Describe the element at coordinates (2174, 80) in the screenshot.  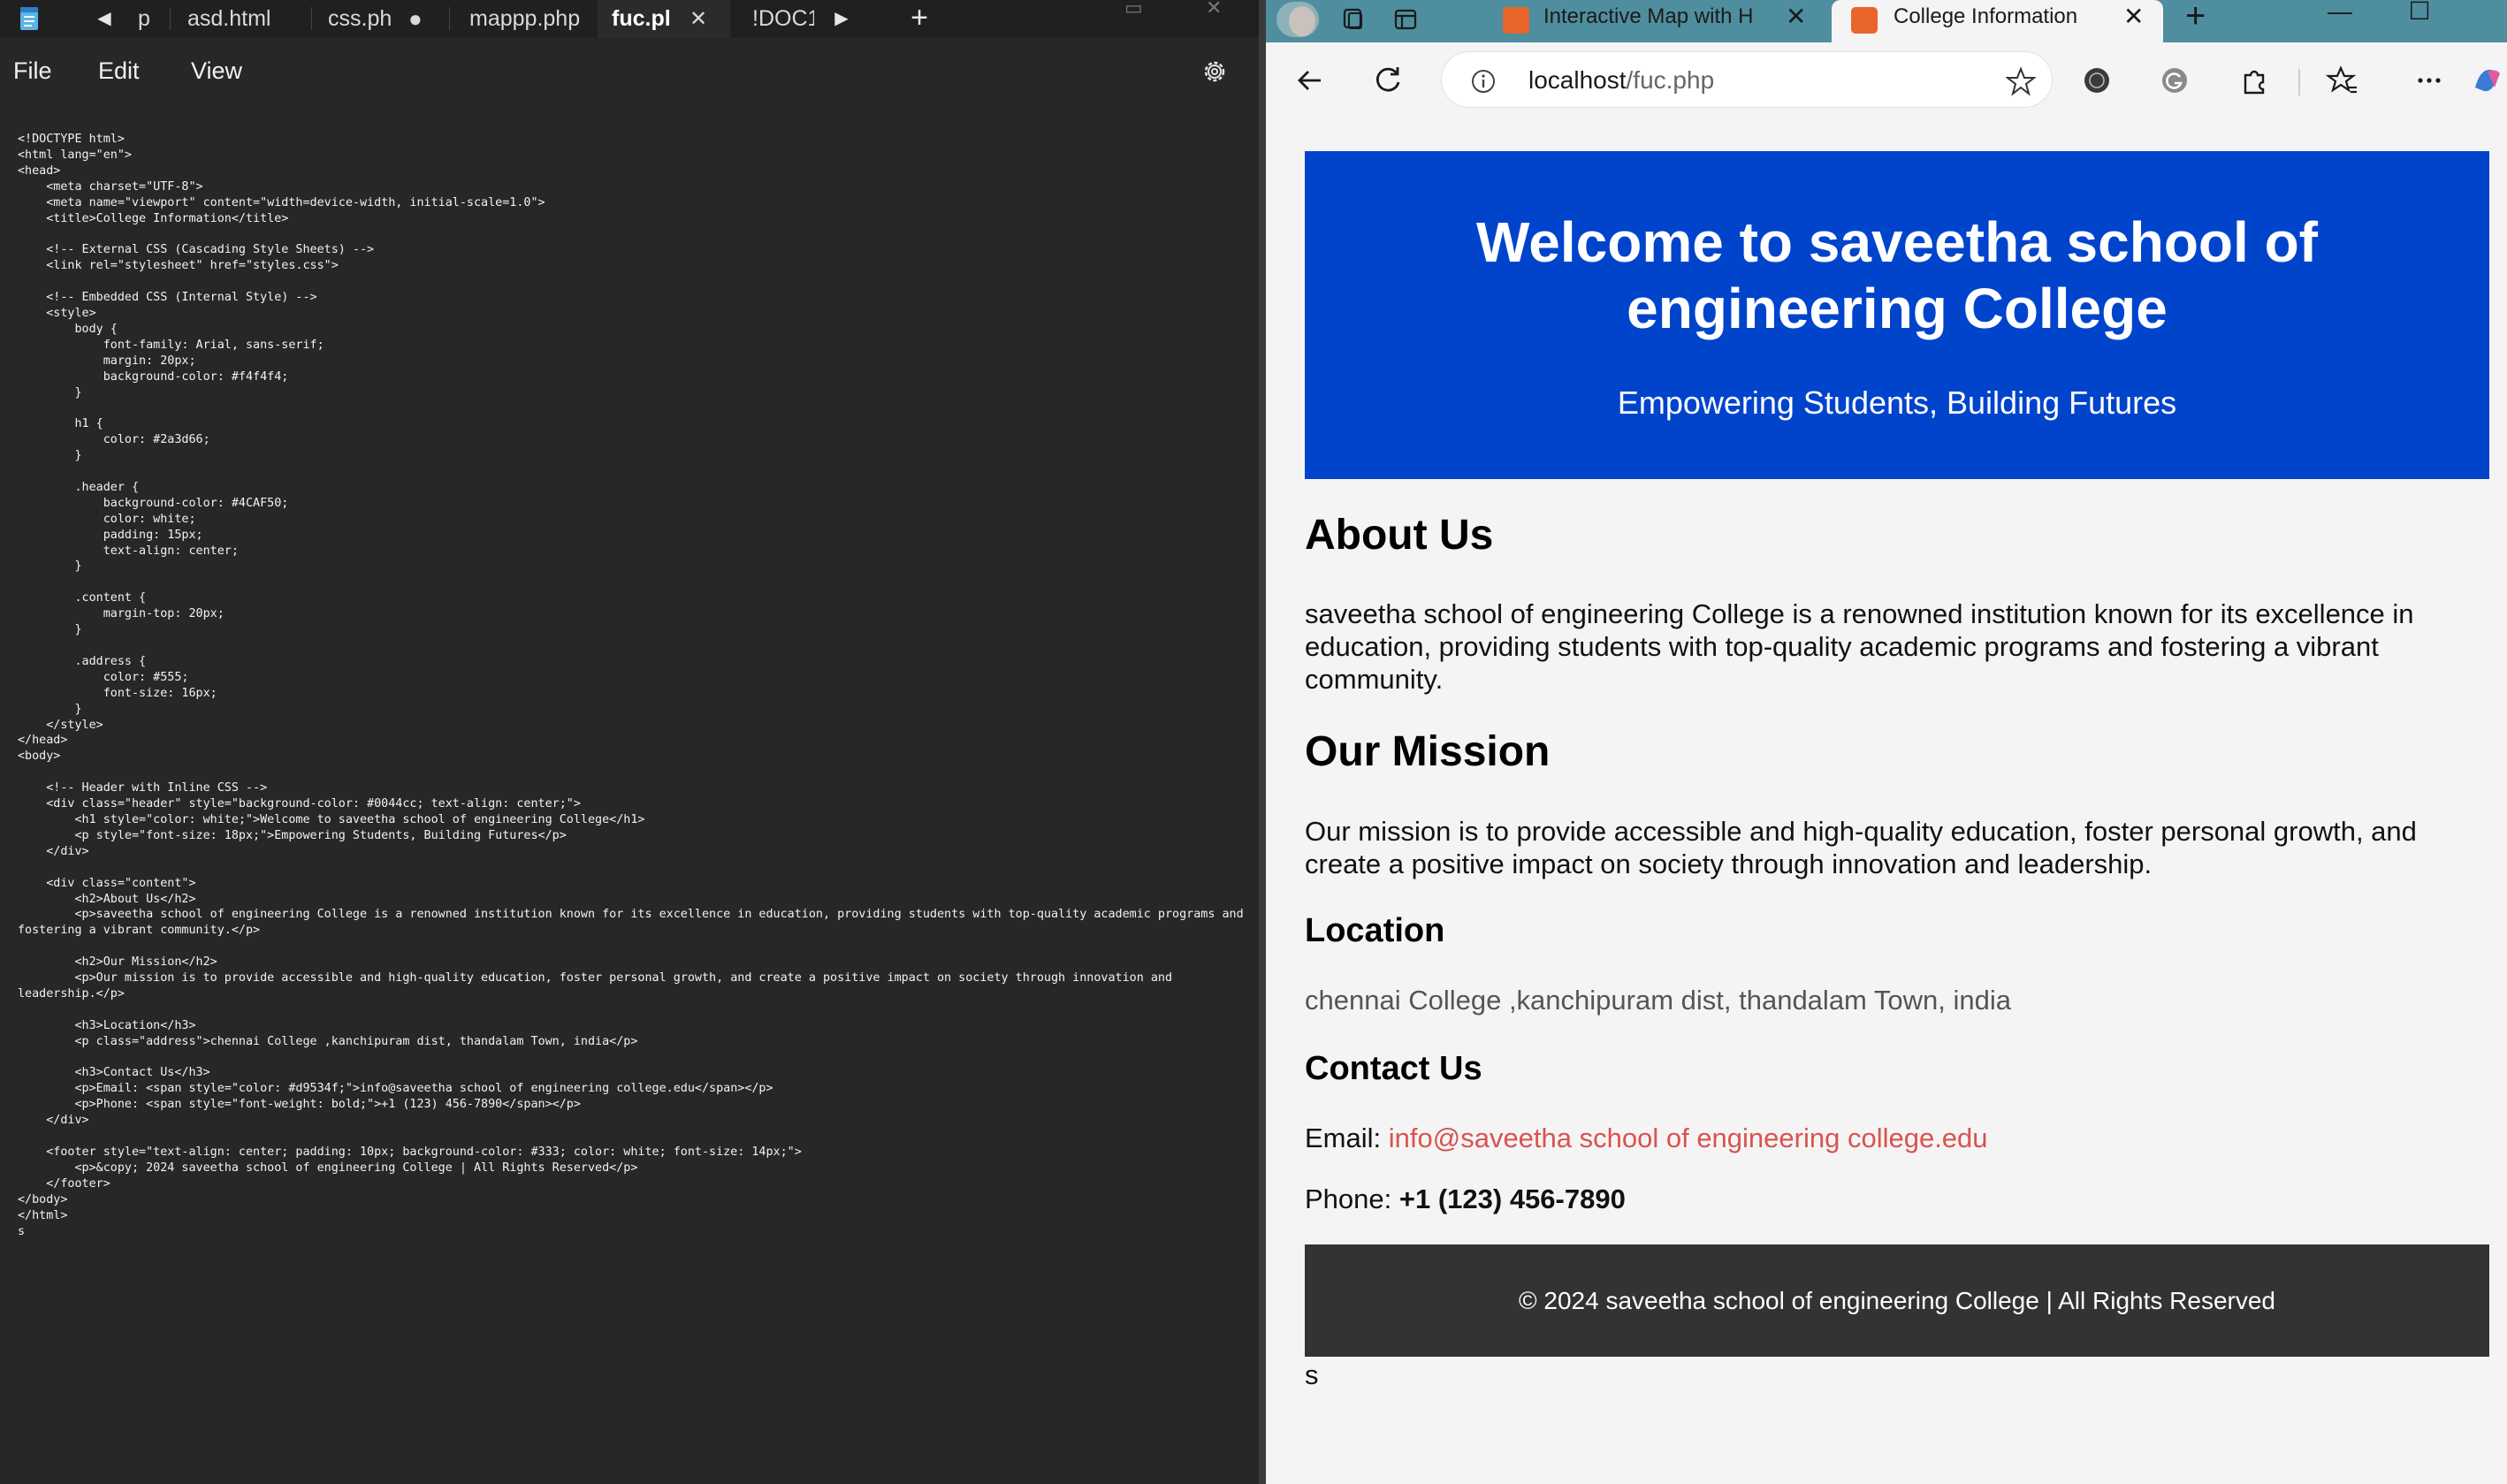
I see `grammarly-icon` at that location.